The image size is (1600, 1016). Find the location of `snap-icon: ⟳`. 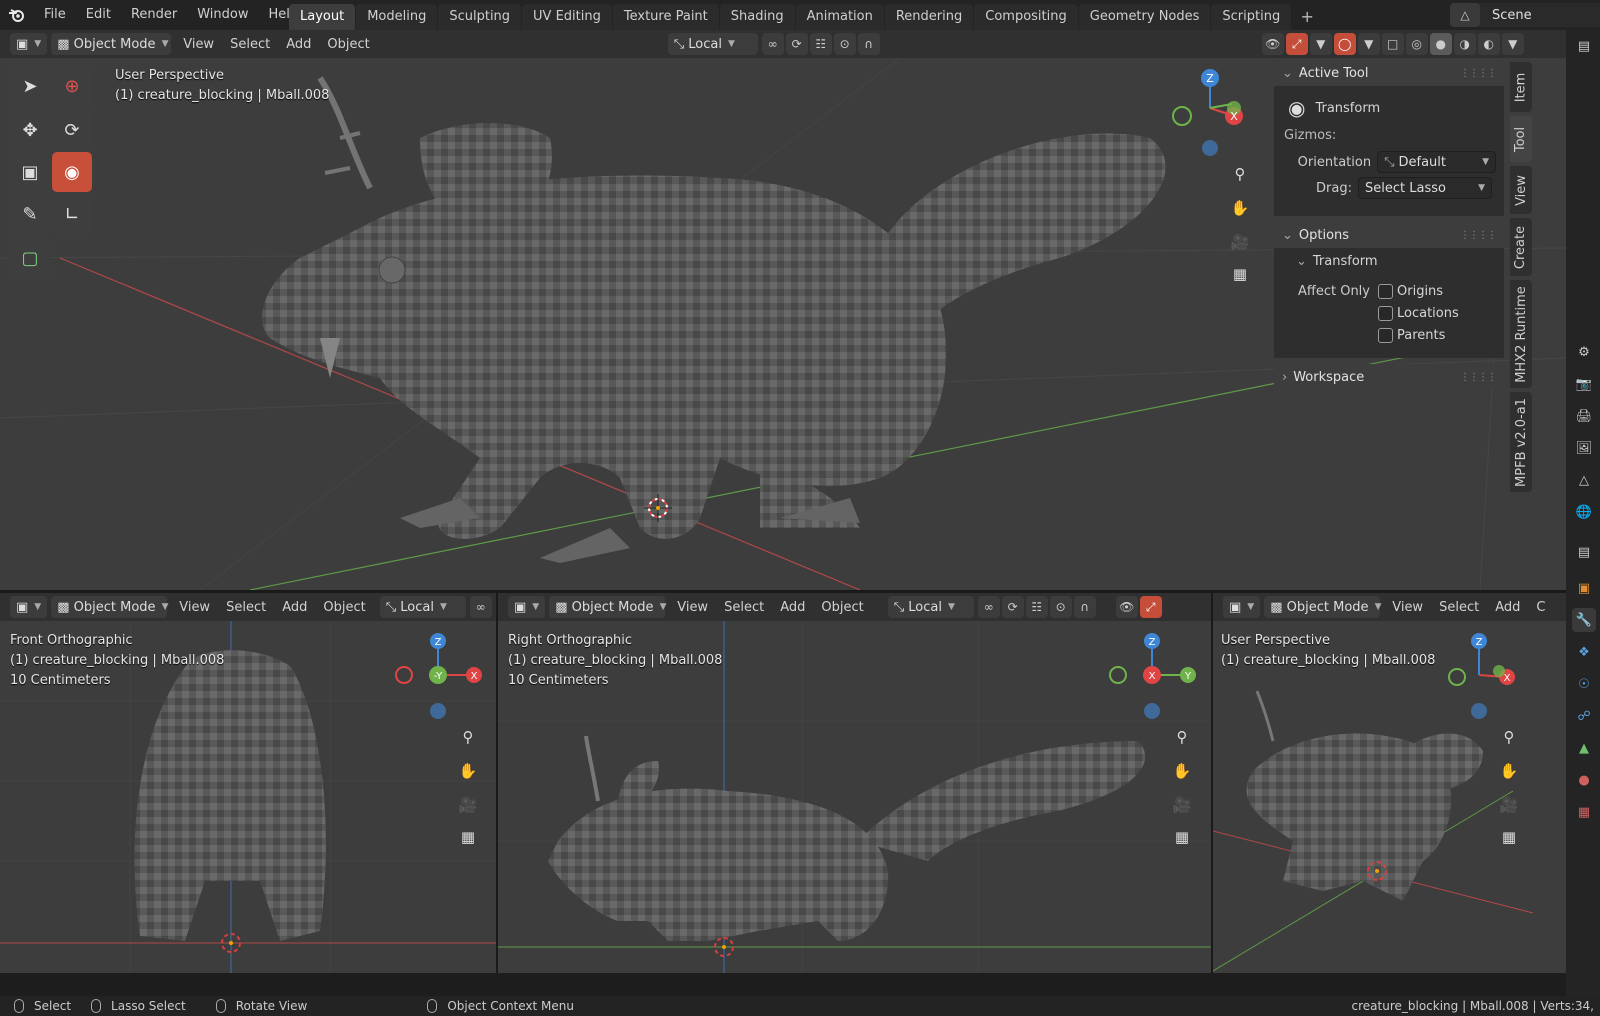

snap-icon: ⟳ is located at coordinates (1012, 607).